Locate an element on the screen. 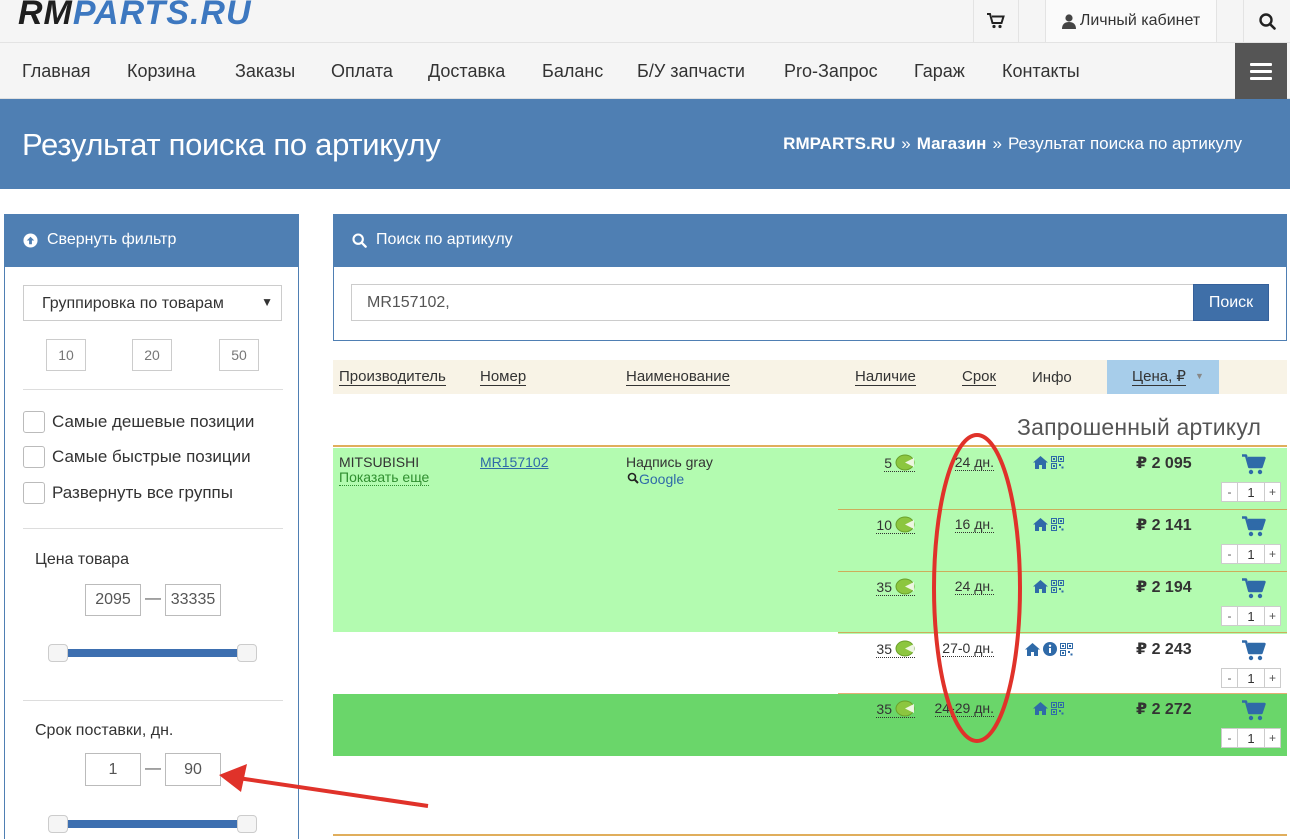 The image size is (1290, 839). account-button: Личный кабинет is located at coordinates (1131, 21).